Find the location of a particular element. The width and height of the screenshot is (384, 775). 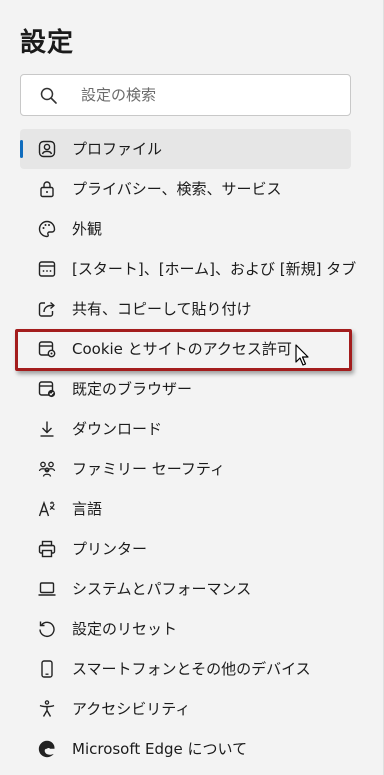

lock-icon is located at coordinates (47, 189).